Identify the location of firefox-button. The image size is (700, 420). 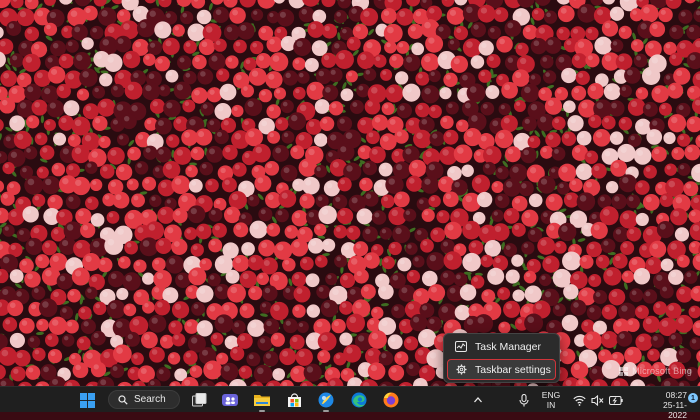
(391, 400).